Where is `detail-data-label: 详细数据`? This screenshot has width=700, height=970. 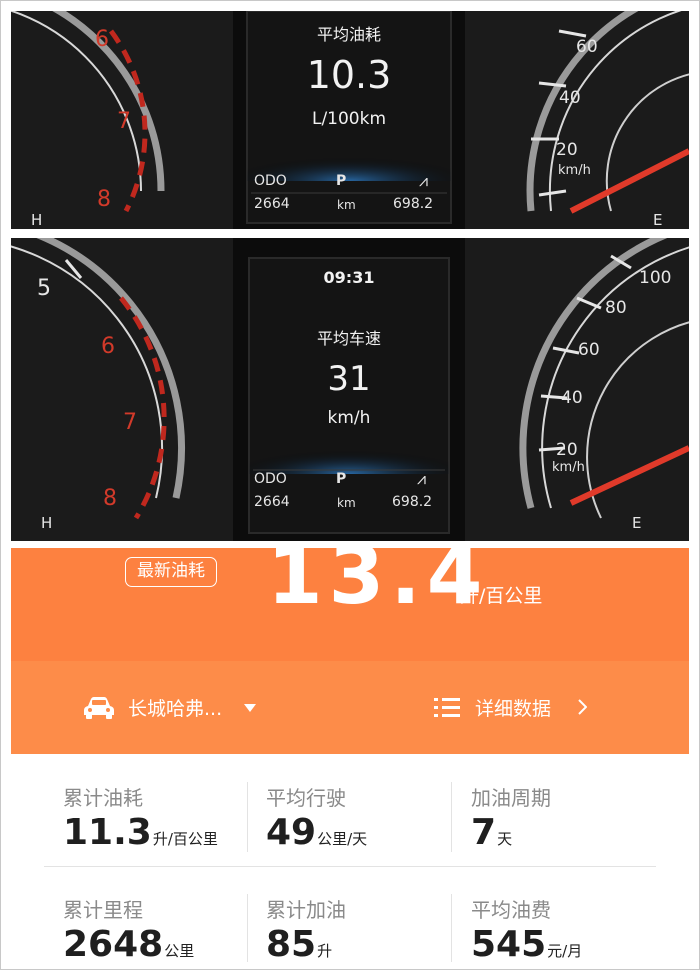
detail-data-label: 详细数据 is located at coordinates (513, 707).